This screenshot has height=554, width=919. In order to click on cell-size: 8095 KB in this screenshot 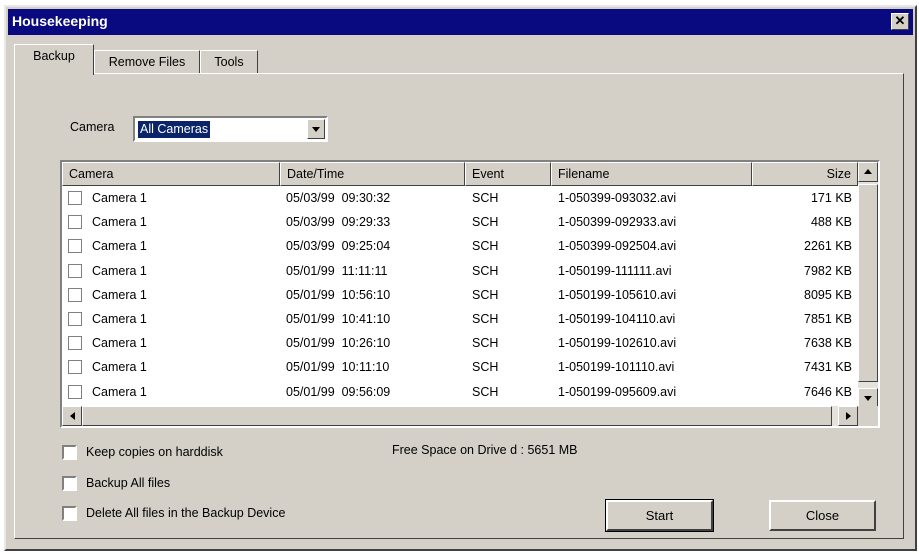, I will do `click(828, 294)`.